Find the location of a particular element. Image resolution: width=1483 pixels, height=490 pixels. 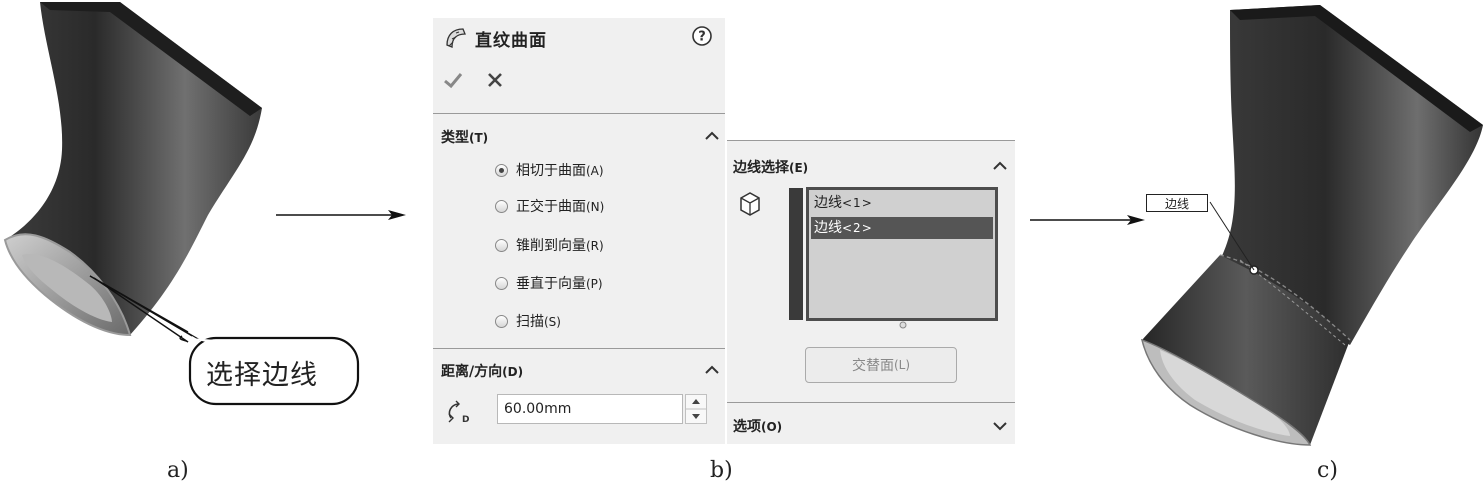

option-label: 相切于曲面 is located at coordinates (551, 171).